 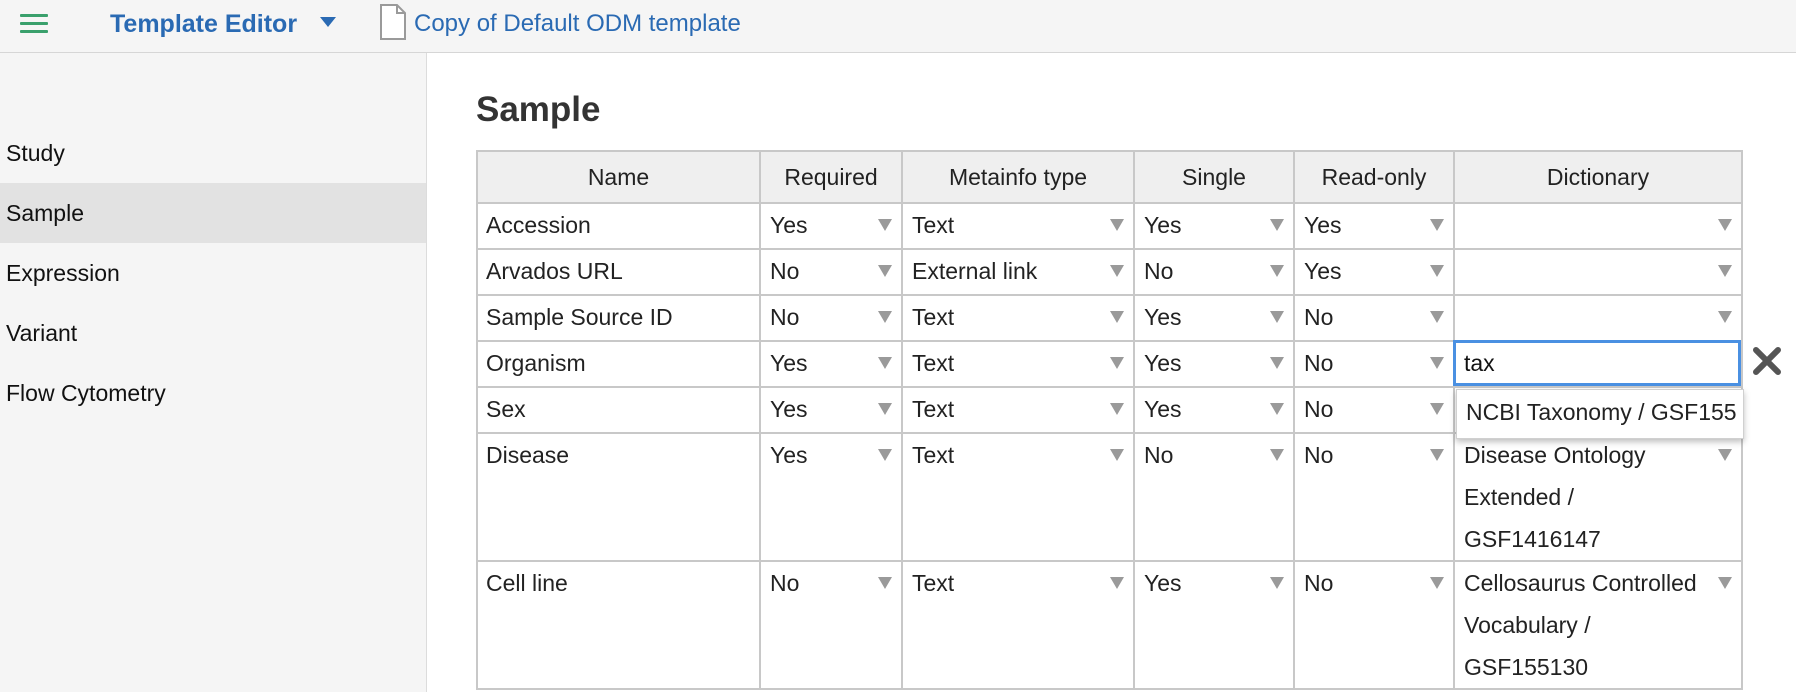 What do you see at coordinates (1555, 455) in the screenshot?
I see `dictionary-value-line: Disease Ontology` at bounding box center [1555, 455].